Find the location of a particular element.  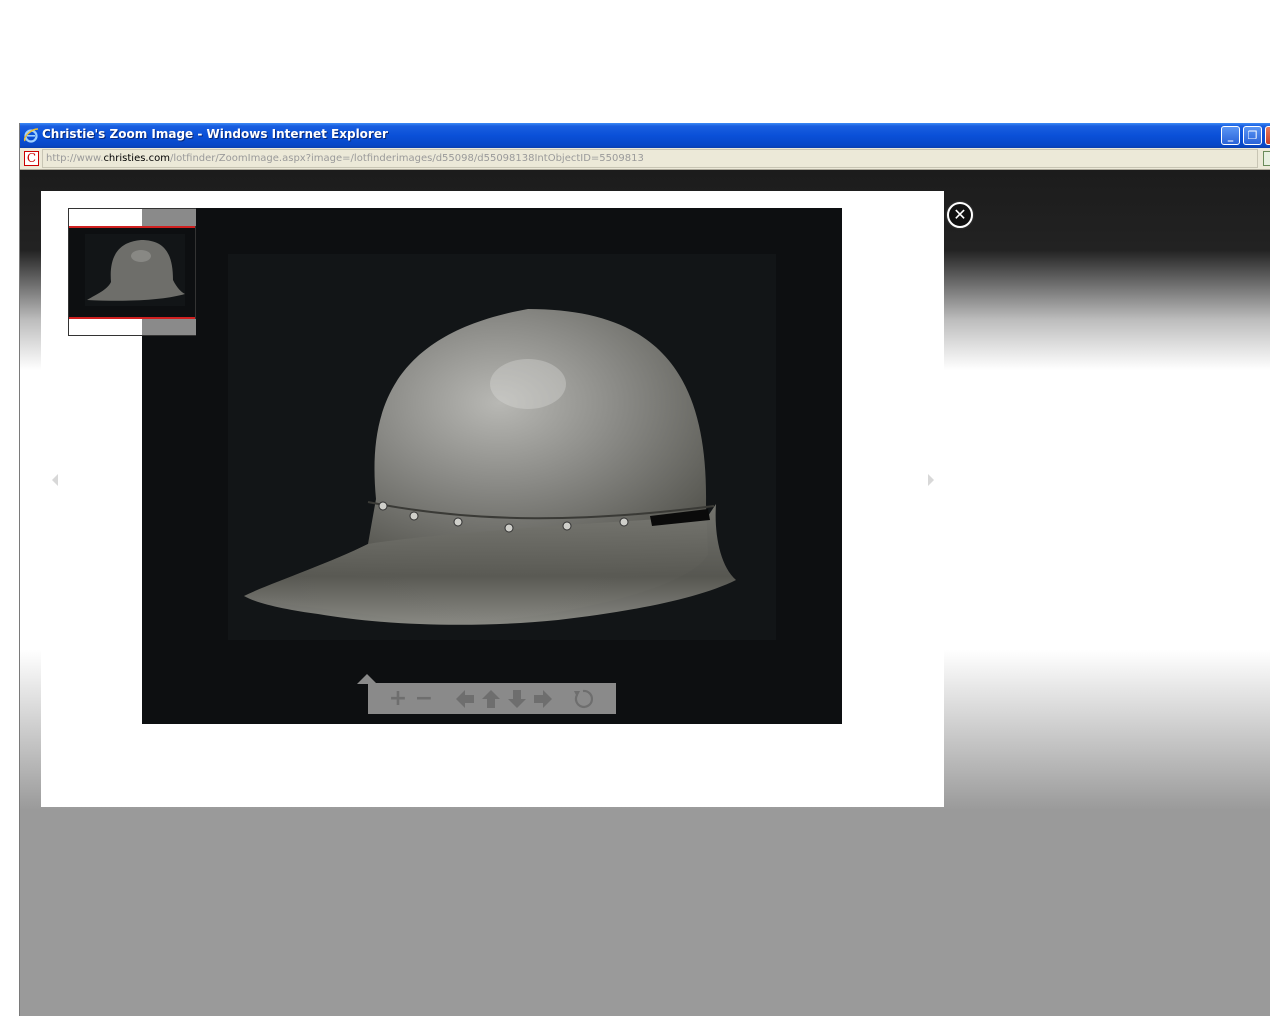

zoom-out-button: − is located at coordinates (424, 699).